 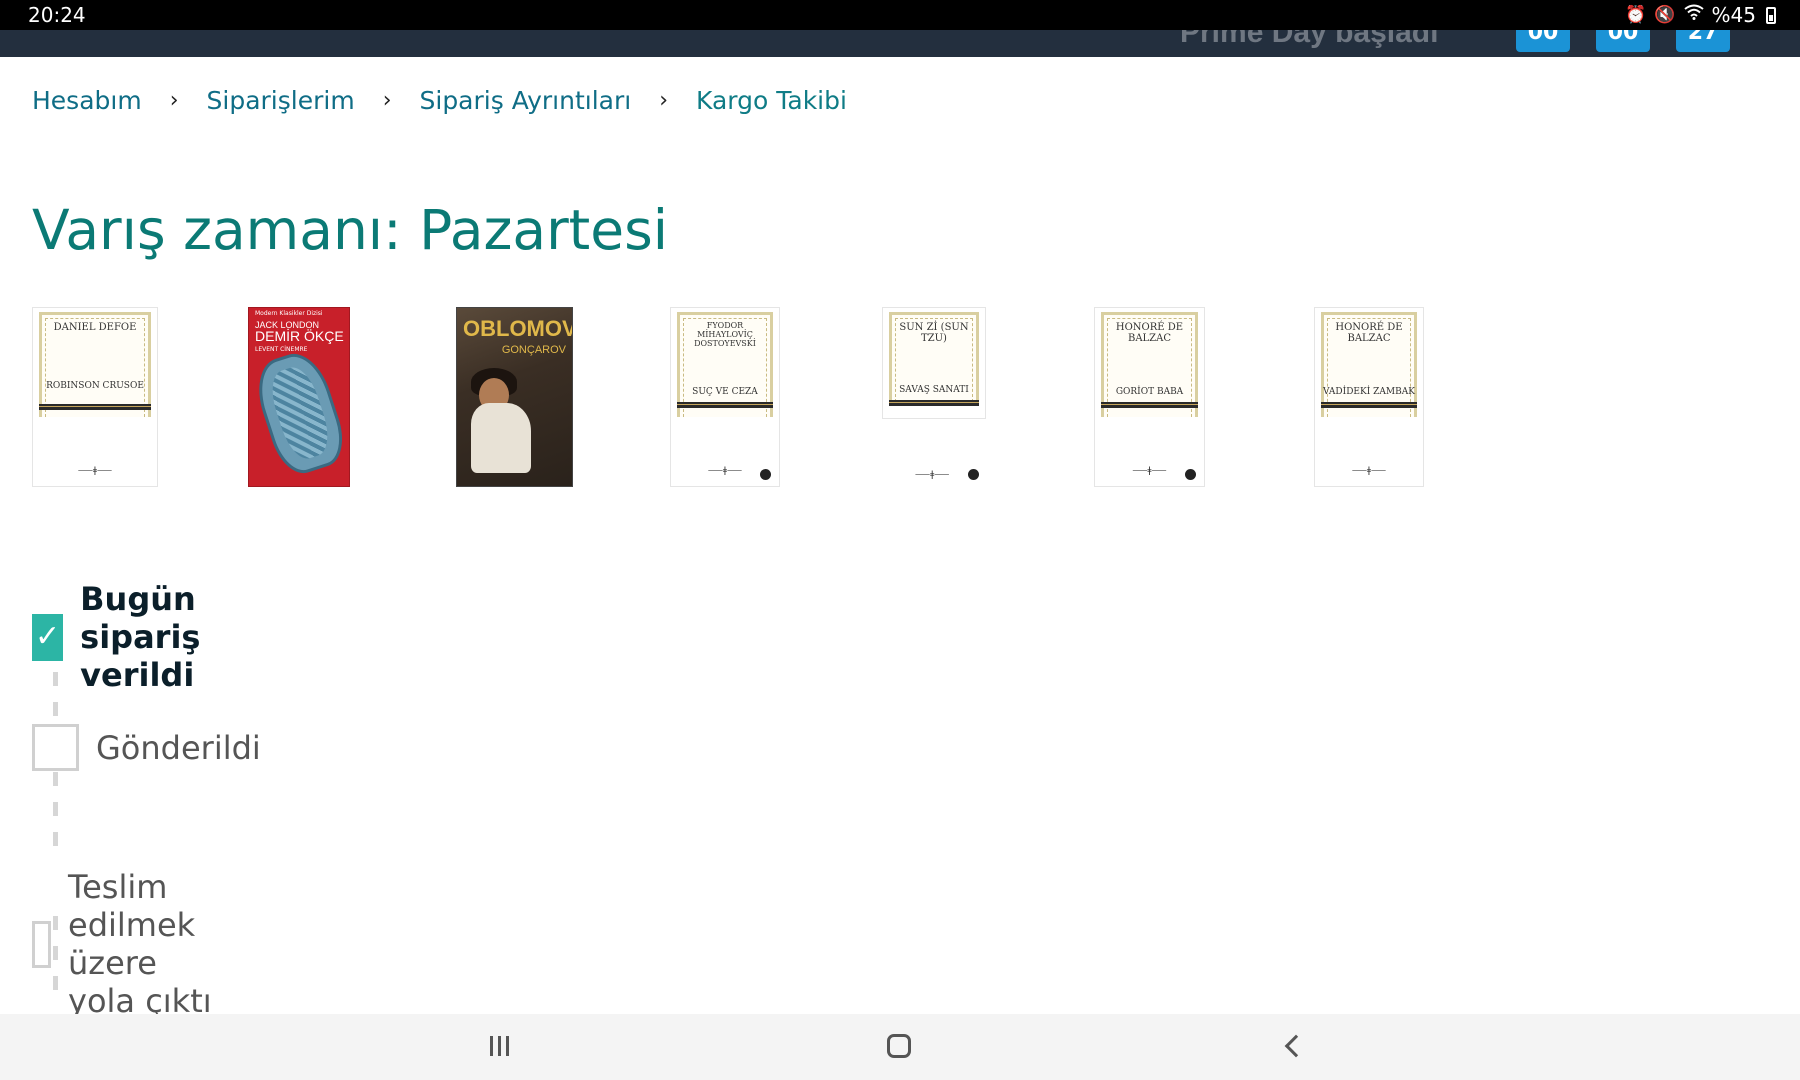 I want to click on book-cover-savas-sanati: SUN Zİ (SUN TZU) SAVAŞ SANATI, so click(x=934, y=363).